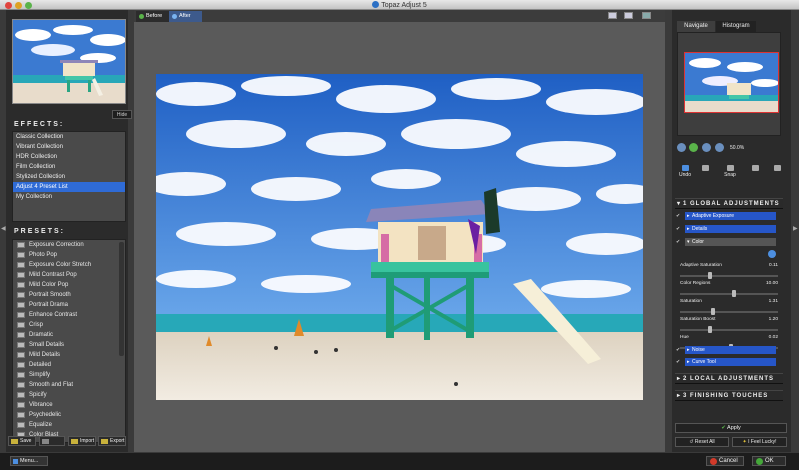 The image size is (799, 470). I want to click on ok-button: OK, so click(769, 461).